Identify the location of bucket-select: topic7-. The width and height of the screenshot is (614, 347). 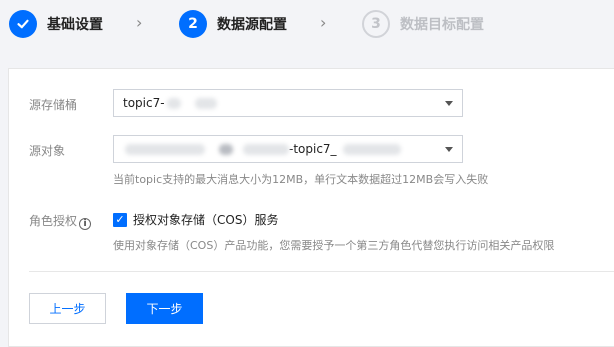
(288, 103).